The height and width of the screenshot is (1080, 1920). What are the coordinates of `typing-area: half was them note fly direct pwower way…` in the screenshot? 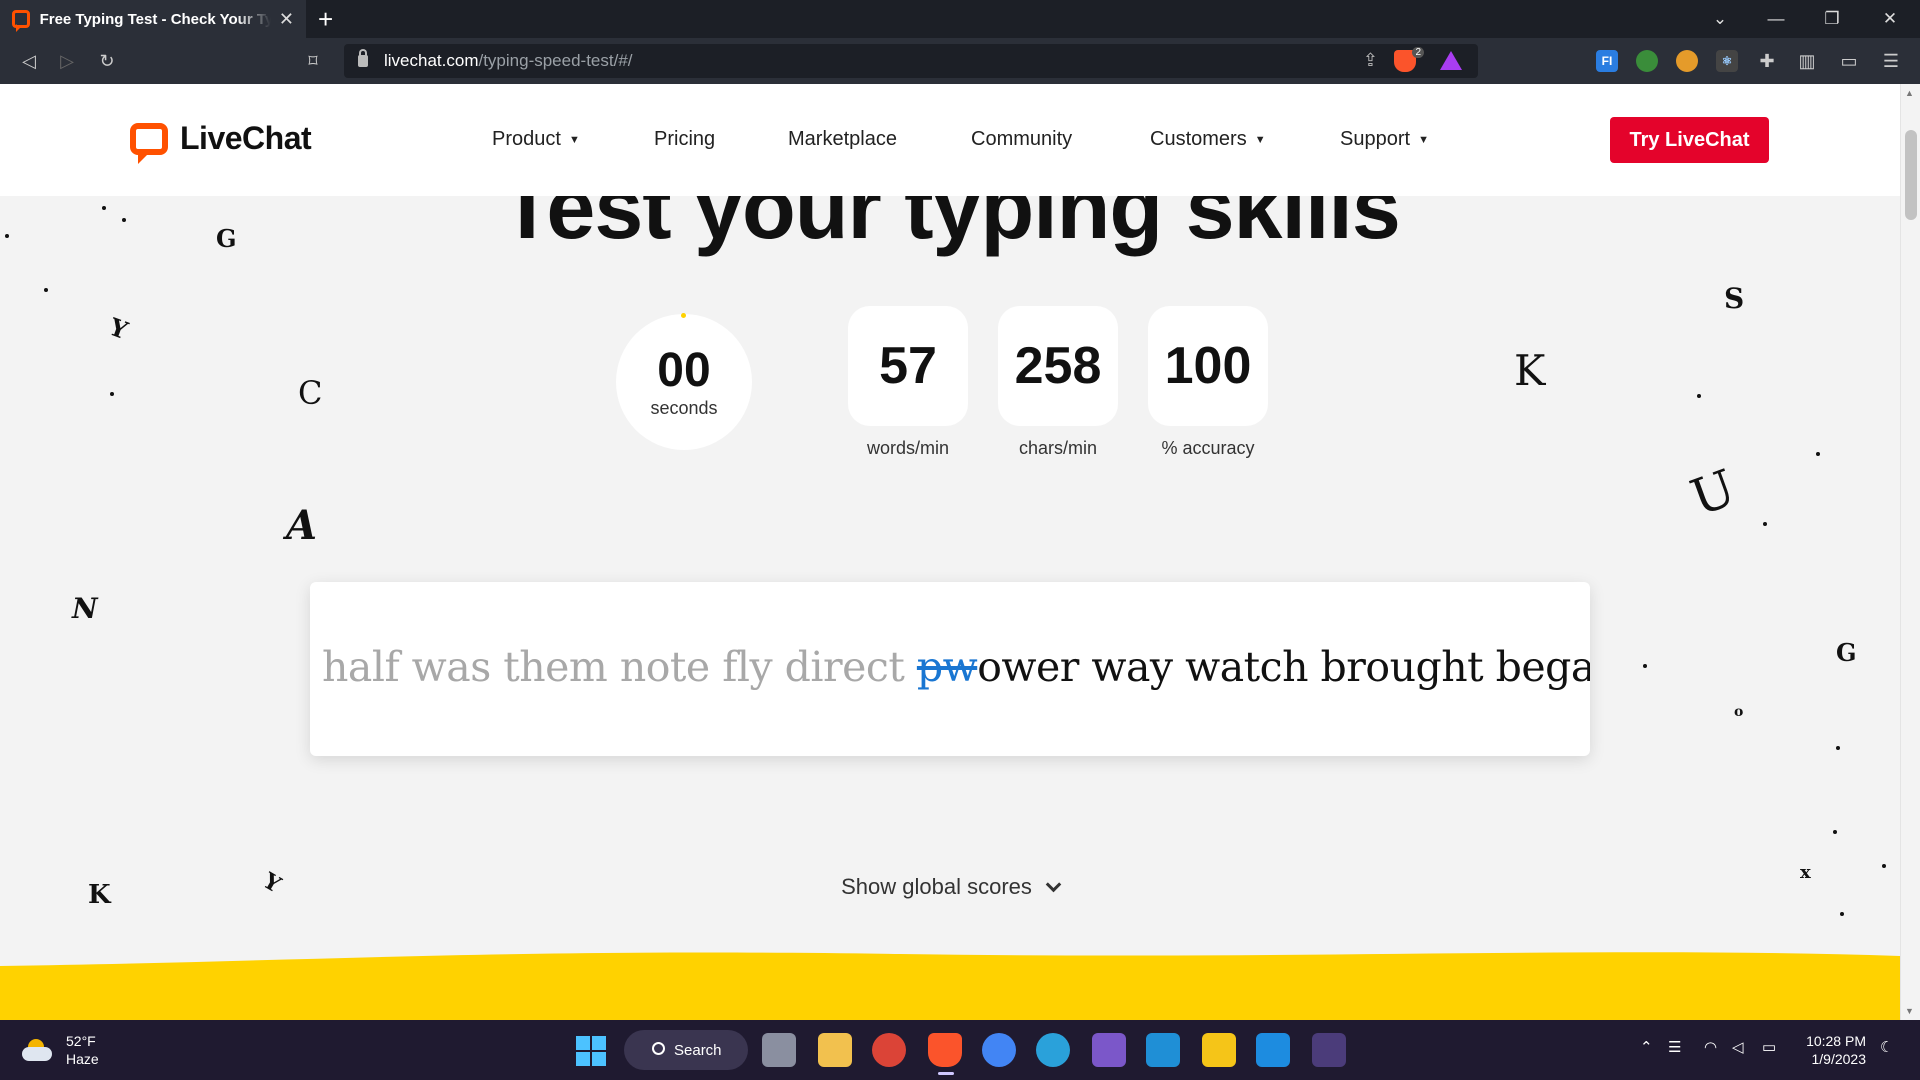 It's located at (950, 669).